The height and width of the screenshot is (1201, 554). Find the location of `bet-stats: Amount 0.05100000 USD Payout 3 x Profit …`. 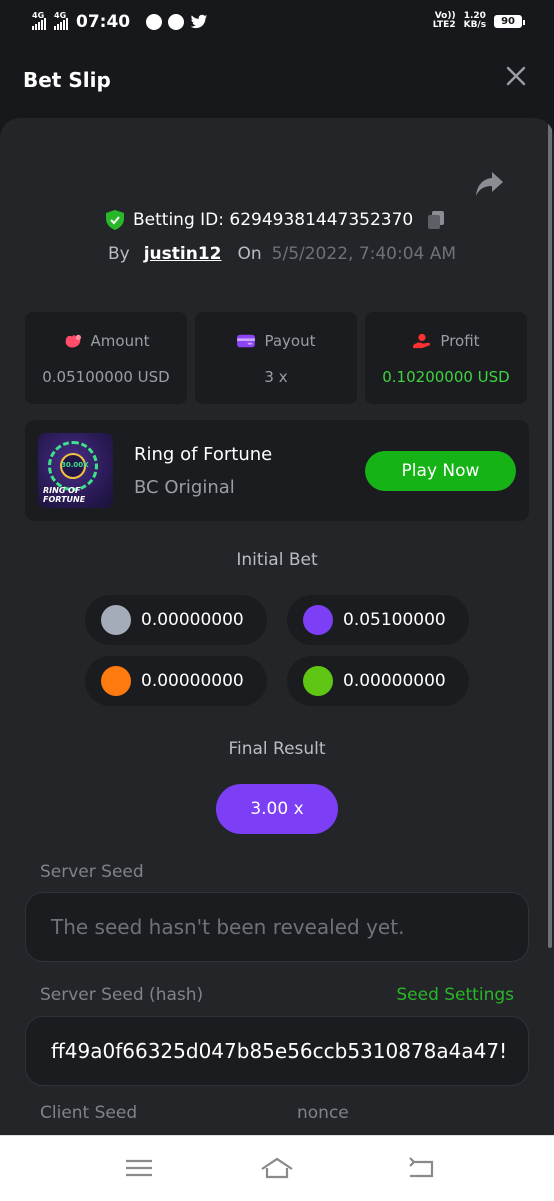

bet-stats: Amount 0.05100000 USD Payout 3 x Profit … is located at coordinates (276, 358).